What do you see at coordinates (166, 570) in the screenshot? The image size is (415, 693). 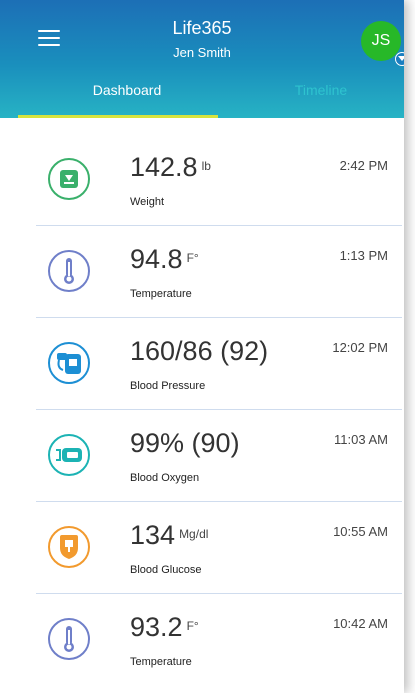 I see `reading-label: Blood Glucose` at bounding box center [166, 570].